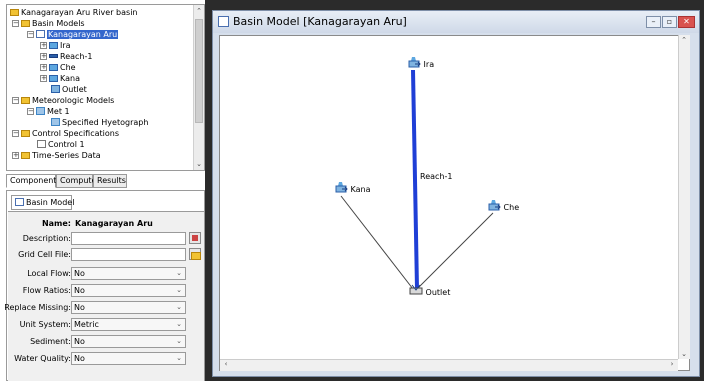 The height and width of the screenshot is (381, 704). I want to click on tab-basin-model: Basin Model, so click(42, 202).